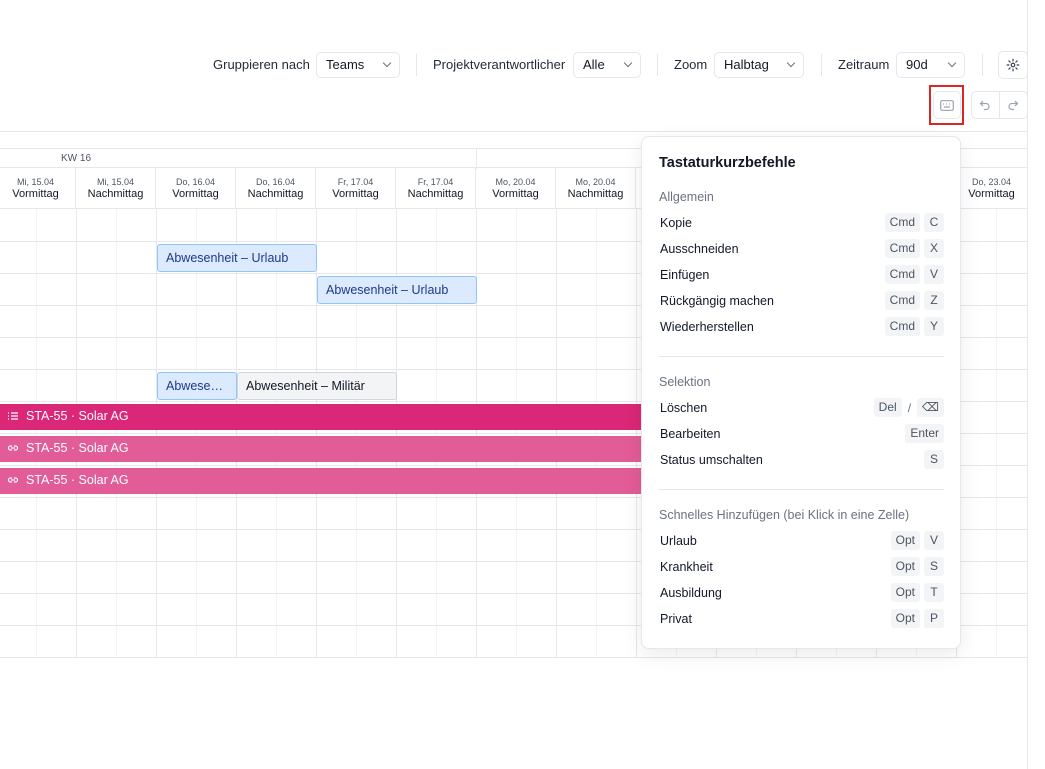 The height and width of the screenshot is (769, 1045). Describe the element at coordinates (699, 249) in the screenshot. I see `shortcut-label: Ausschneiden` at that location.